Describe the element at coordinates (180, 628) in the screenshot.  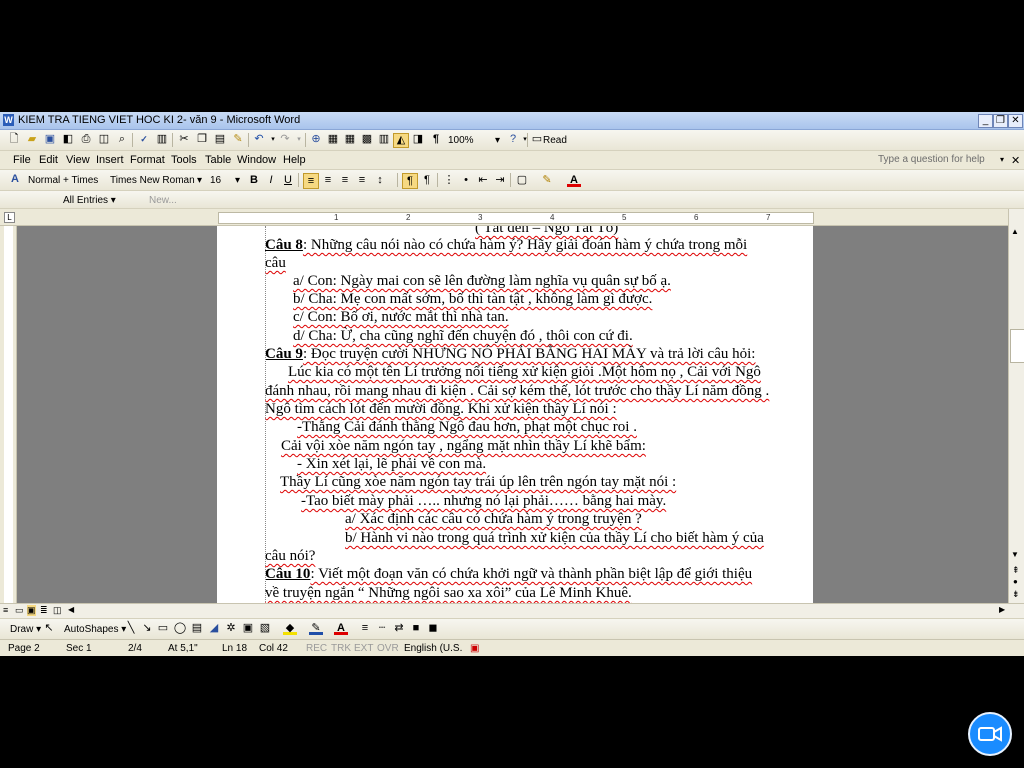
I see `oval-icon: ◯` at that location.